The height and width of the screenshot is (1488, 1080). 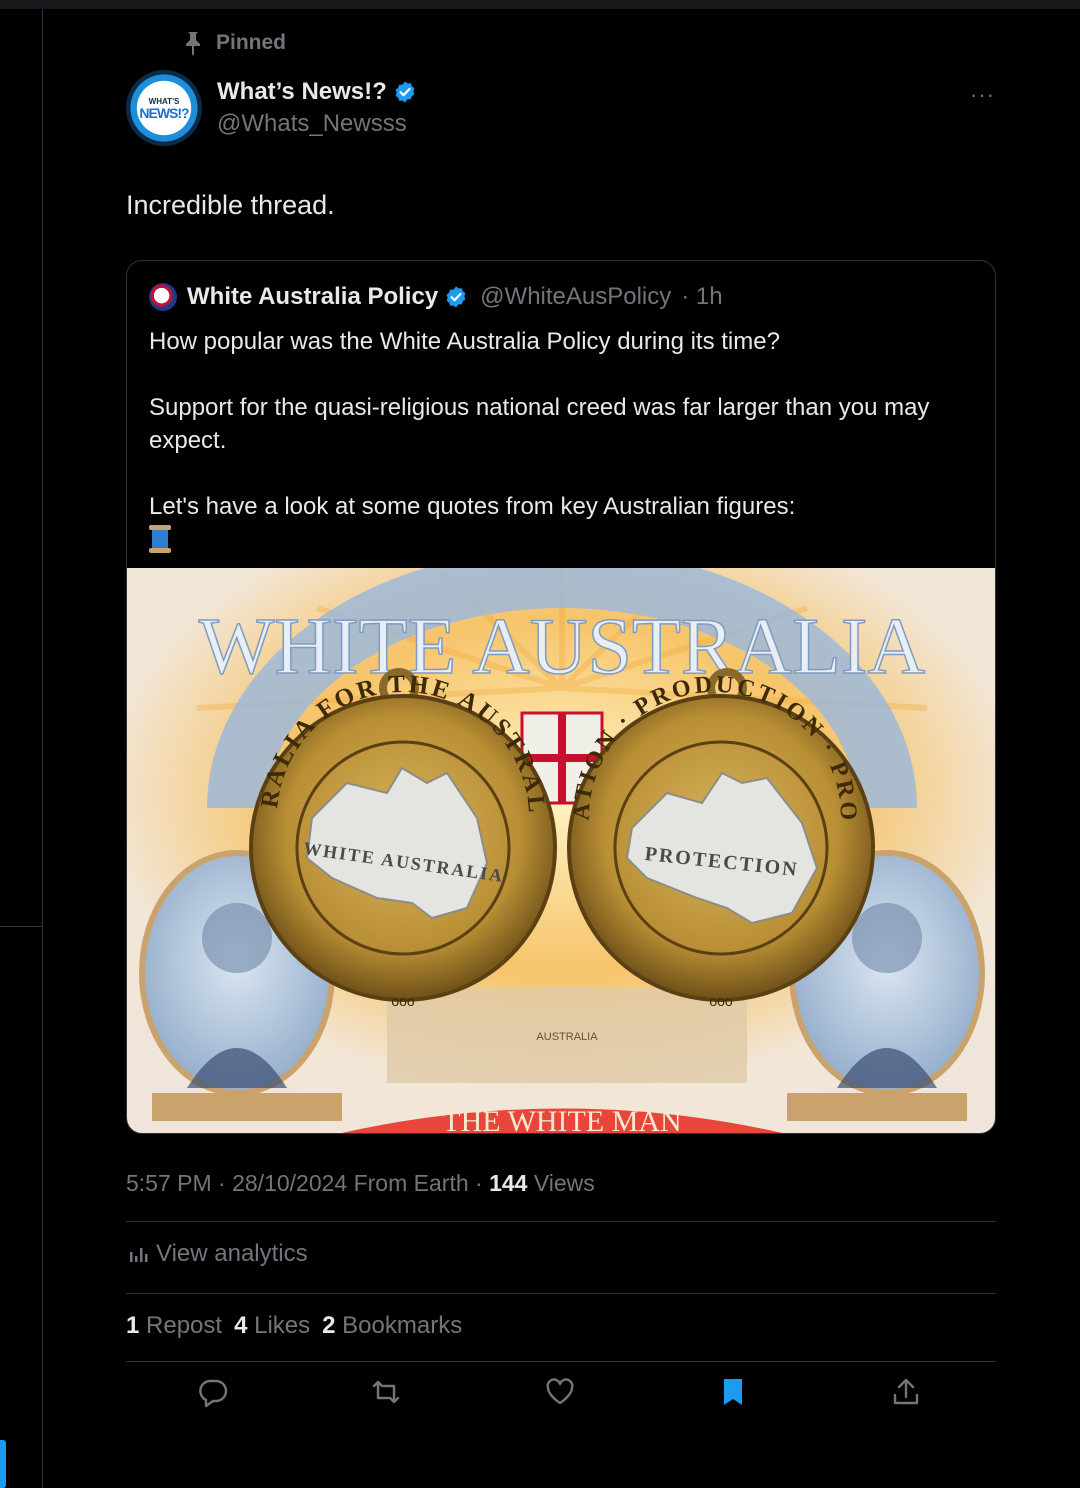 What do you see at coordinates (350, 1183) in the screenshot?
I see `tweet-date-source: · 28/10/2024 From Earth ·` at bounding box center [350, 1183].